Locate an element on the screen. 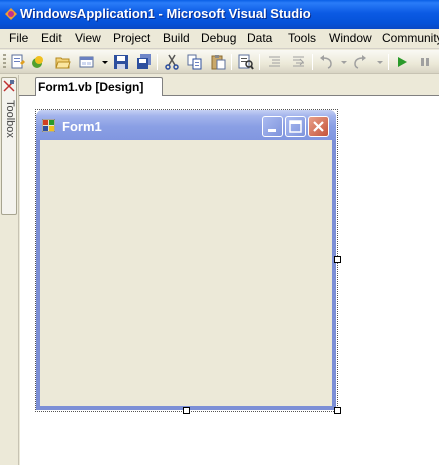 The width and height of the screenshot is (439, 465). toolbox-tab: Toolbox is located at coordinates (9, 146).